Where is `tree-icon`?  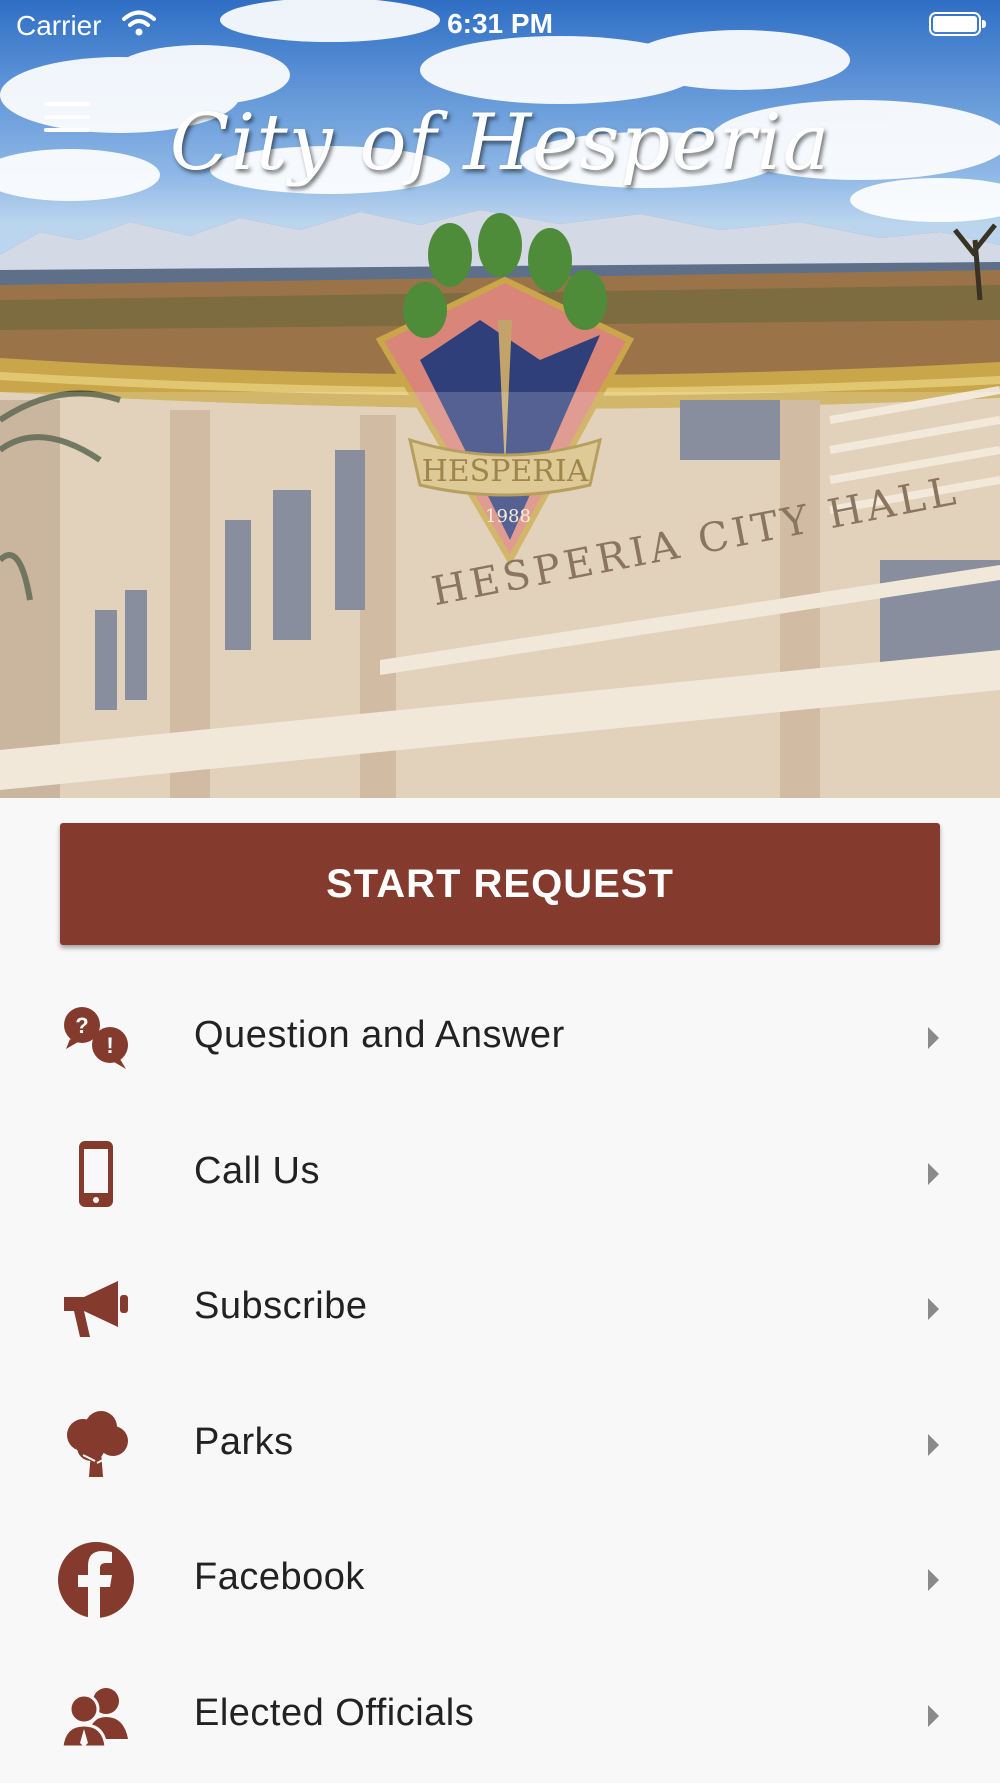
tree-icon is located at coordinates (96, 1445).